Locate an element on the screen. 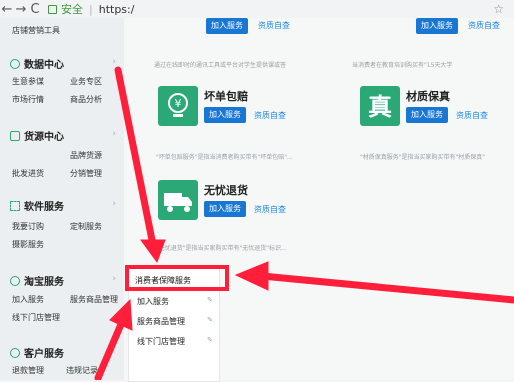  browser-toolbar: ← → C 安全 | https:/ ☆ is located at coordinates (257, 9).